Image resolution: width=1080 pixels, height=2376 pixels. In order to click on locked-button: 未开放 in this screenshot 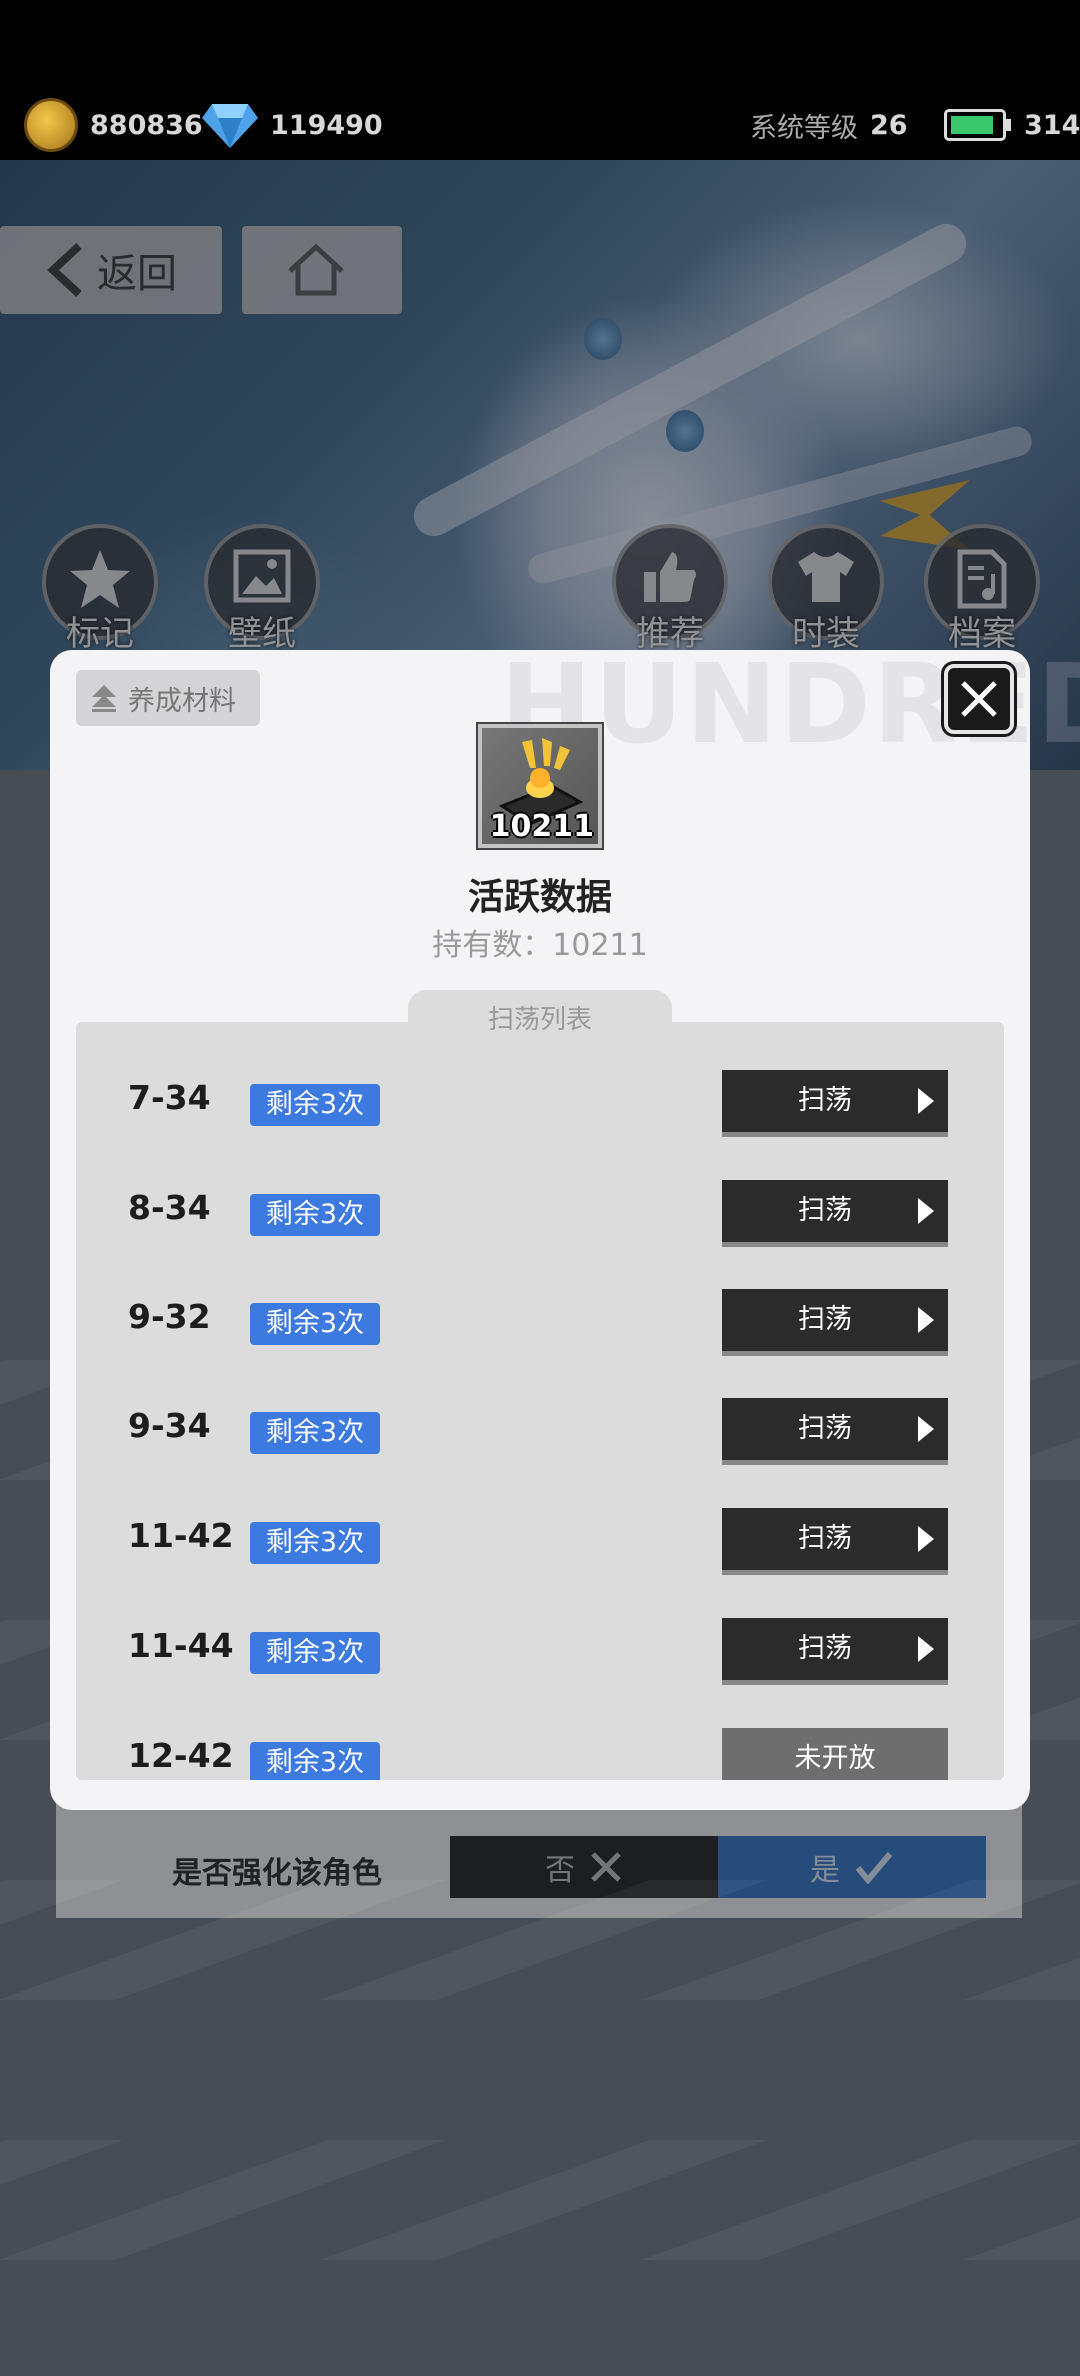, I will do `click(835, 1754)`.